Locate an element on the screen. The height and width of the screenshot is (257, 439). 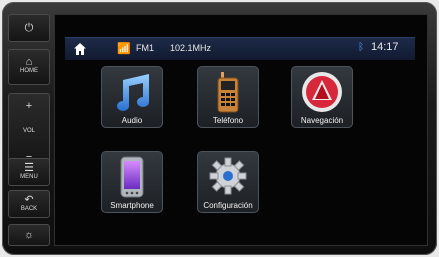
menu-icon: ☰ is located at coordinates (29, 168).